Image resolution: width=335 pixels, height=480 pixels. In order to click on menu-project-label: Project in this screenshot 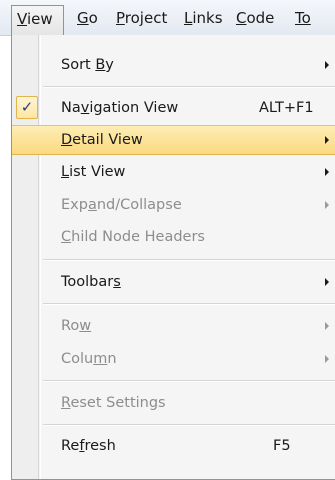, I will do `click(142, 18)`.